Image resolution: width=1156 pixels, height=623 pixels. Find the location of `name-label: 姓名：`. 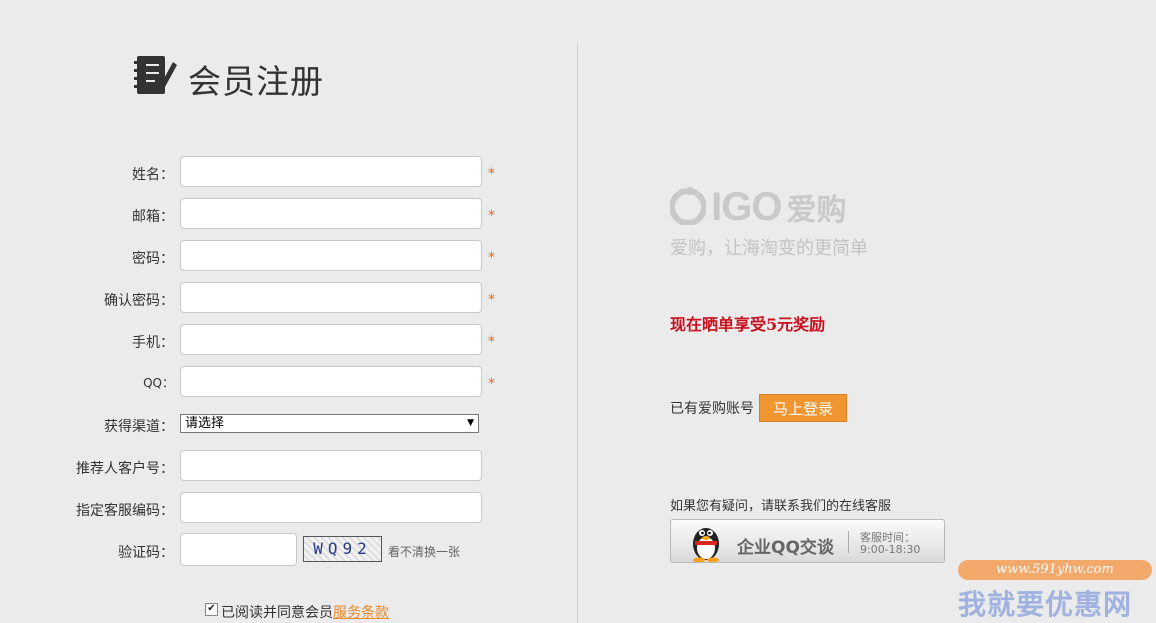

name-label: 姓名： is located at coordinates (153, 175).